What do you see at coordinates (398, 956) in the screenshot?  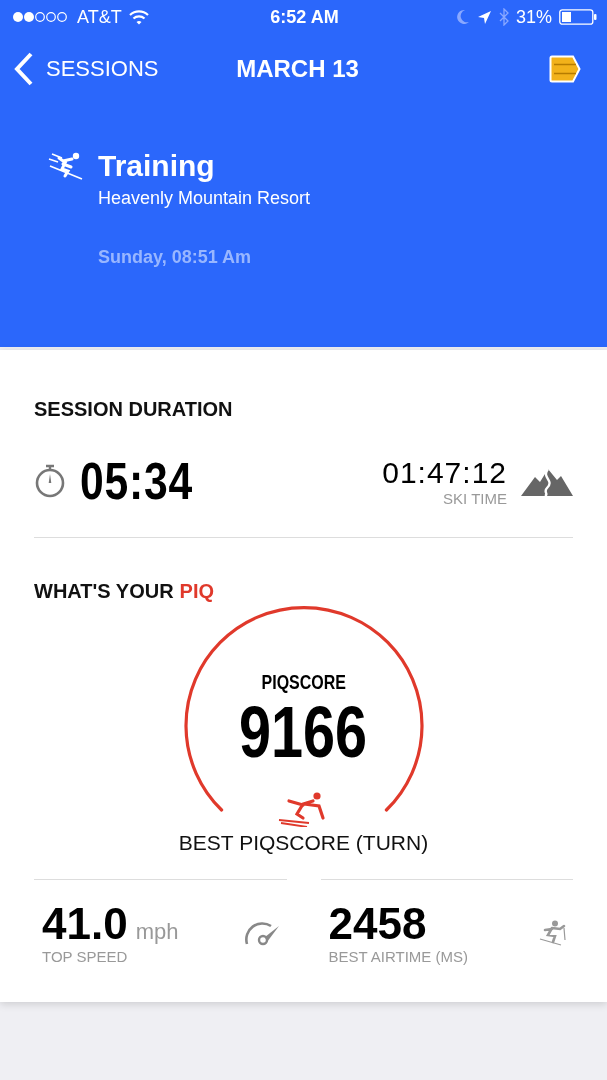 I see `stat-label: BEST AIRTIME (MS)` at bounding box center [398, 956].